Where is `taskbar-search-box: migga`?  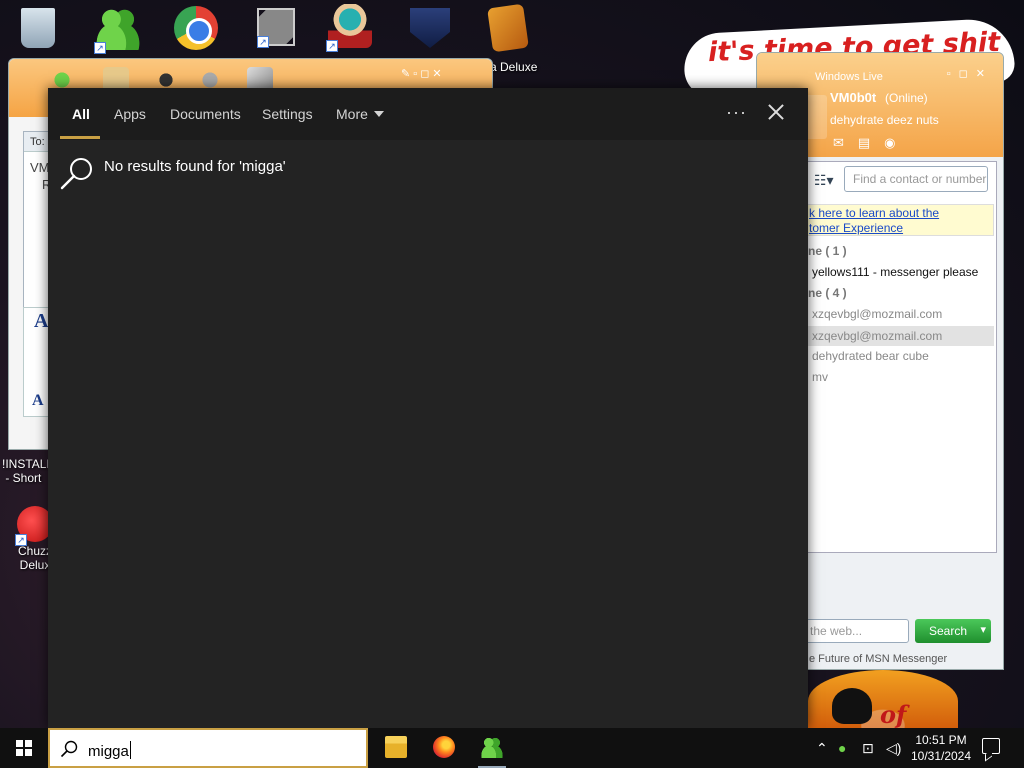
taskbar-search-box: migga is located at coordinates (208, 748).